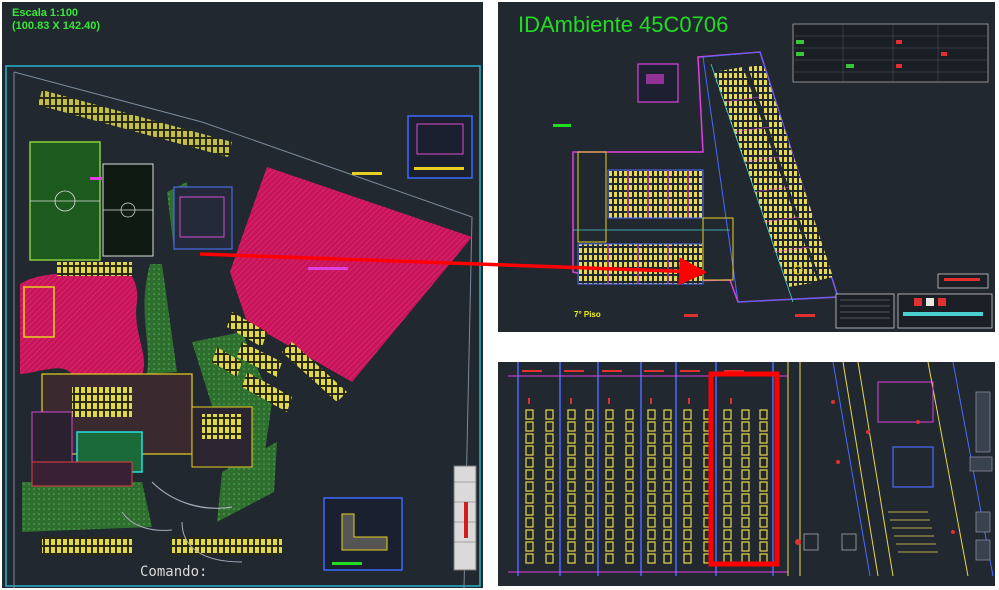 Image resolution: width=999 pixels, height=590 pixels. What do you see at coordinates (623, 24) in the screenshot?
I see `room-id-label: IDAmbiente 45C0706` at bounding box center [623, 24].